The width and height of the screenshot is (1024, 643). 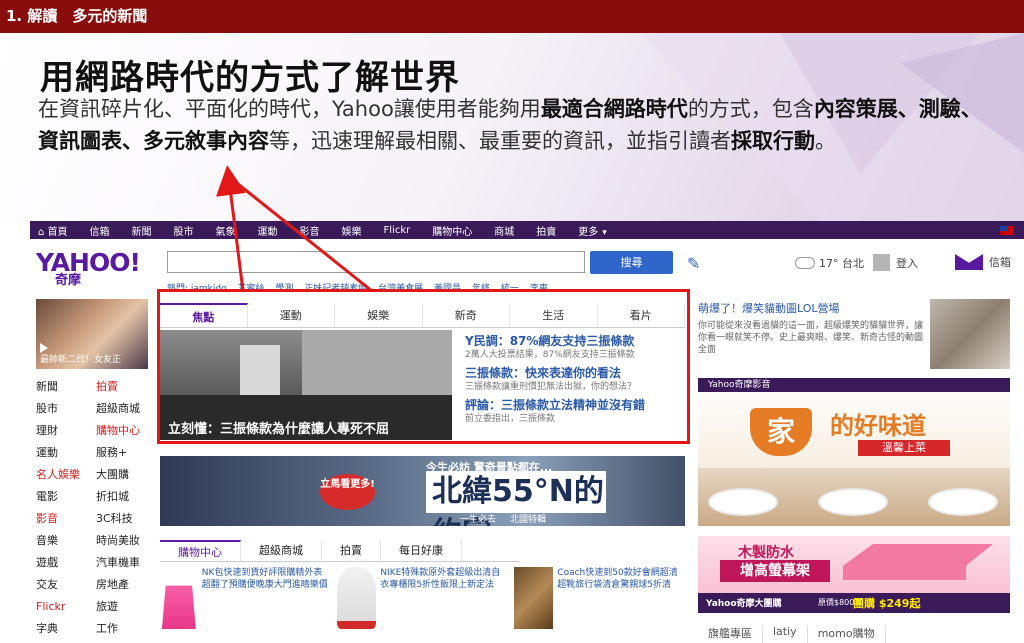 I want to click on login-link: 登入, so click(x=895, y=262).